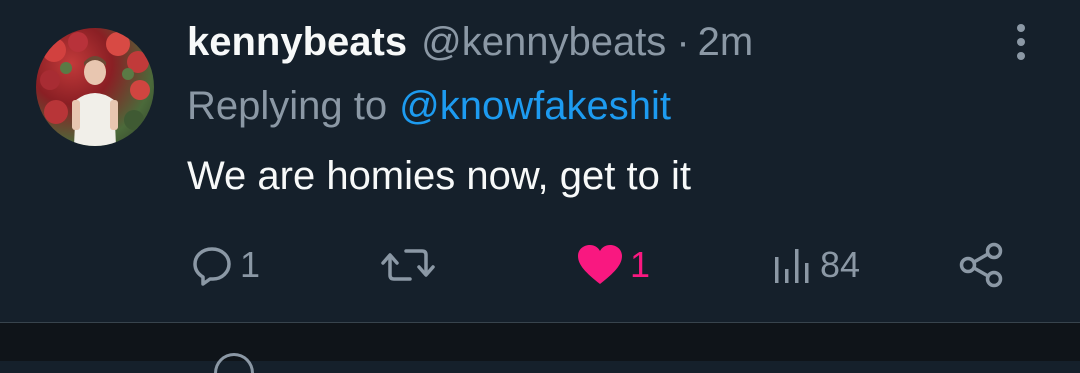 This screenshot has width=1080, height=373. I want to click on share-button, so click(982, 265).